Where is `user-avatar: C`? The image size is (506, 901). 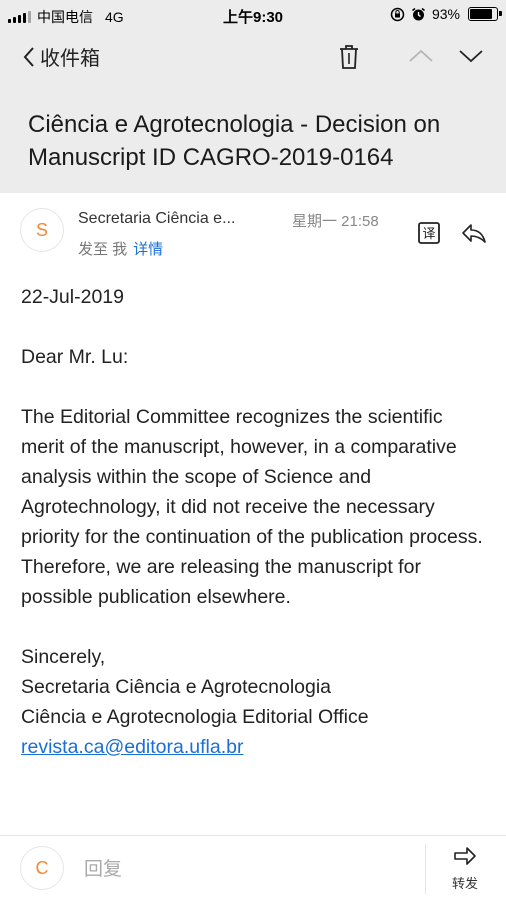 user-avatar: C is located at coordinates (42, 868).